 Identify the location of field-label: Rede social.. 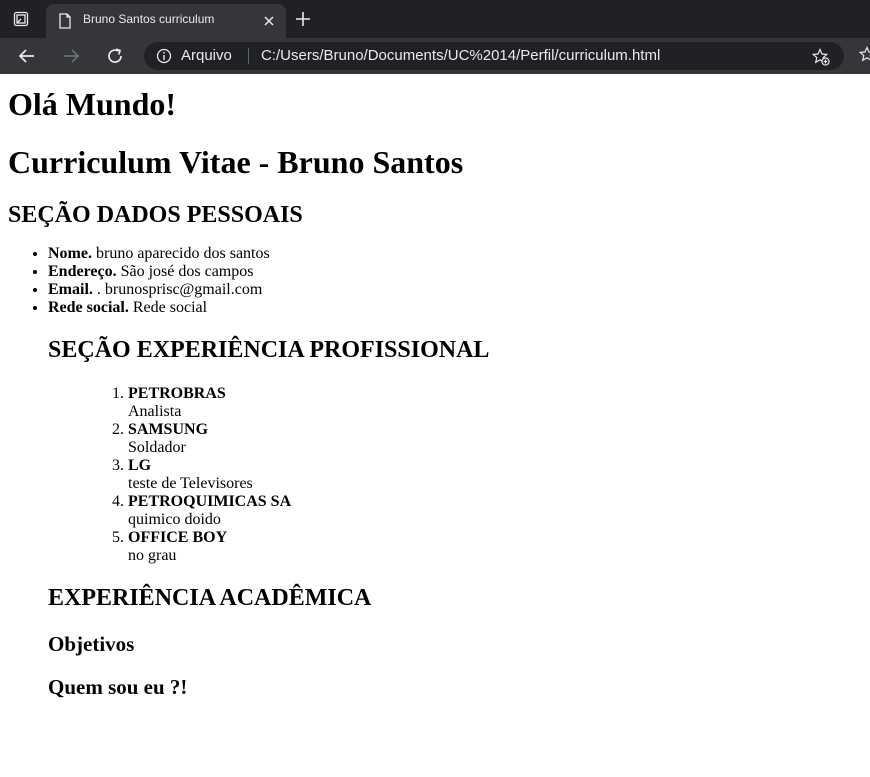
(88, 308).